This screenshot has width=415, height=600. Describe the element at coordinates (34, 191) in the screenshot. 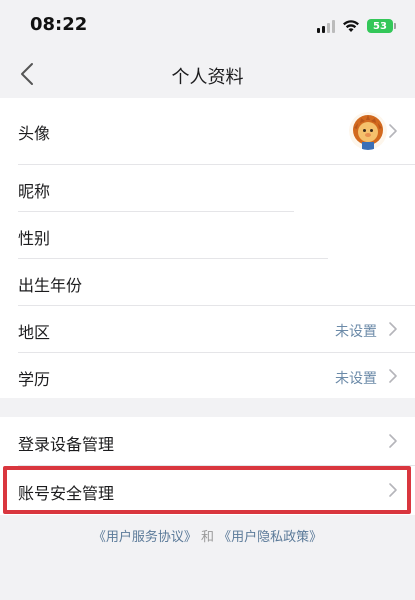

I see `nickname-label: 昵称` at that location.